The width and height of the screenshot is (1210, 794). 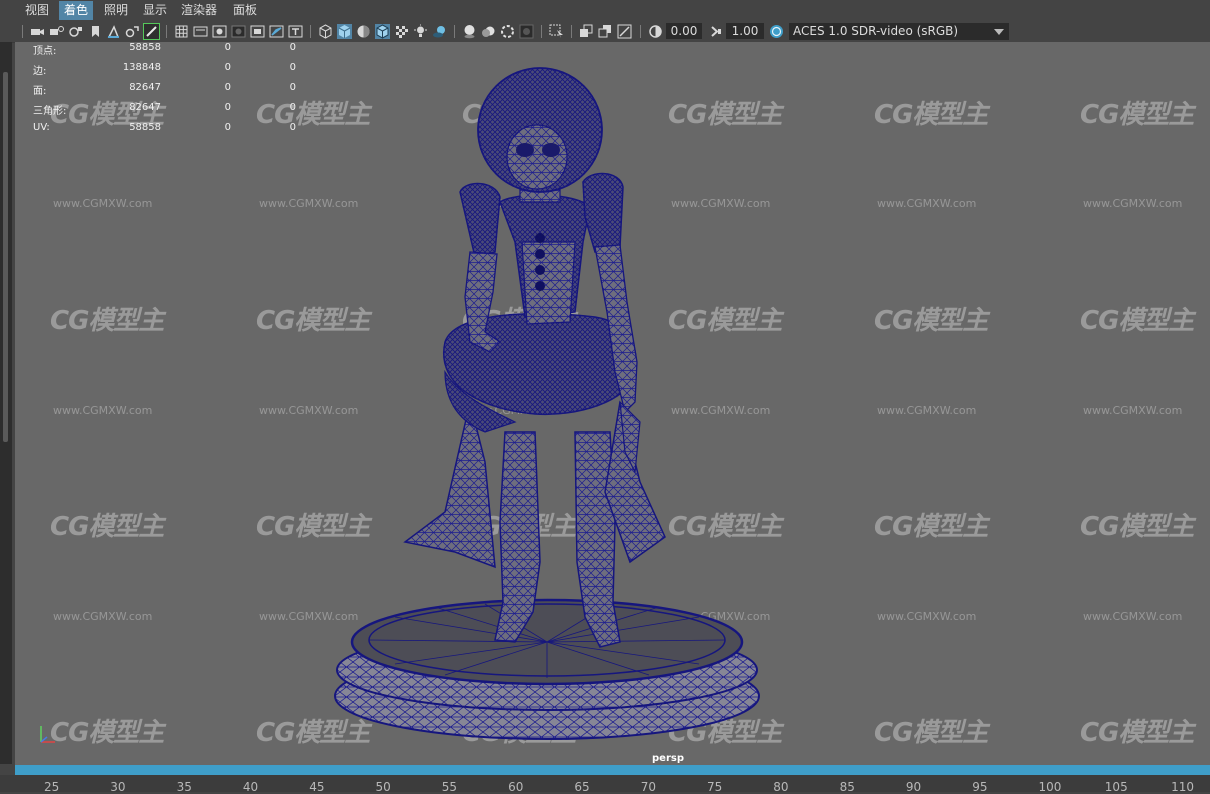 I want to click on gamma-icon, so click(x=715, y=31).